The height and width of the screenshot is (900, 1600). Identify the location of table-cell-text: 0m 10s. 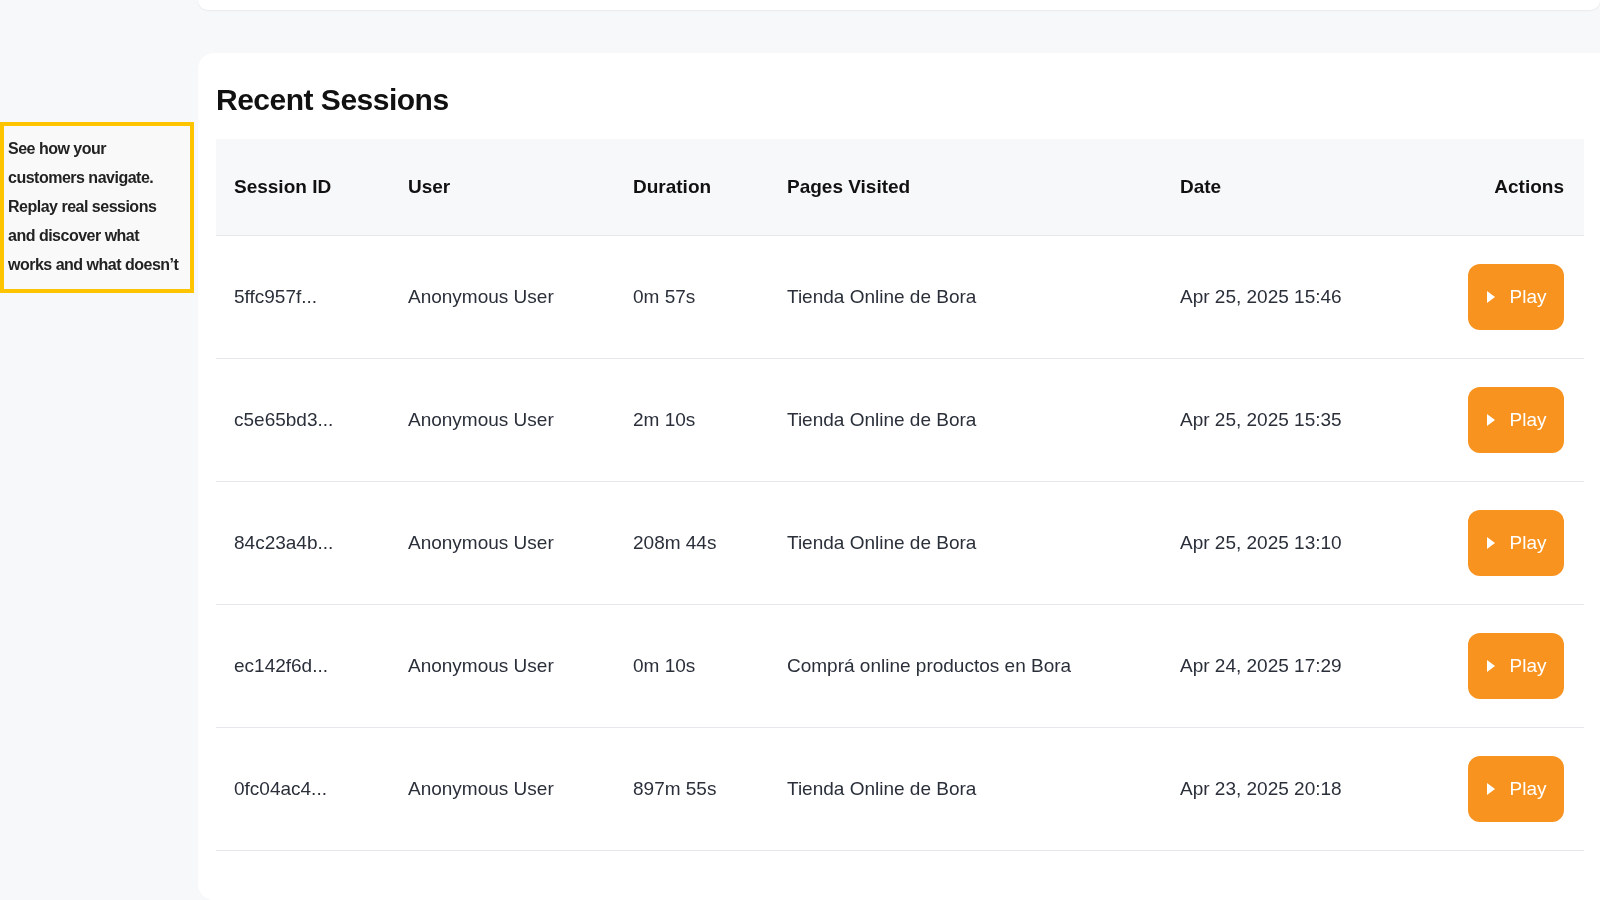
(665, 666).